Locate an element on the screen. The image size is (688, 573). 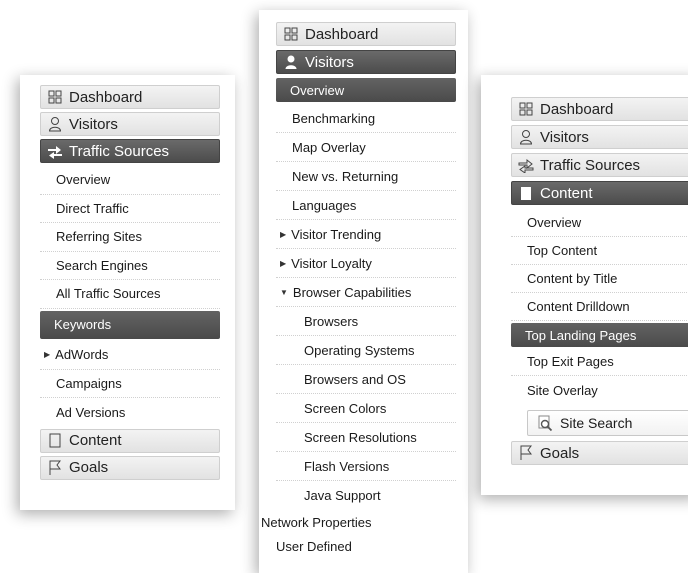
menu-item-content-by-title: Content by Title is located at coordinates (599, 279).